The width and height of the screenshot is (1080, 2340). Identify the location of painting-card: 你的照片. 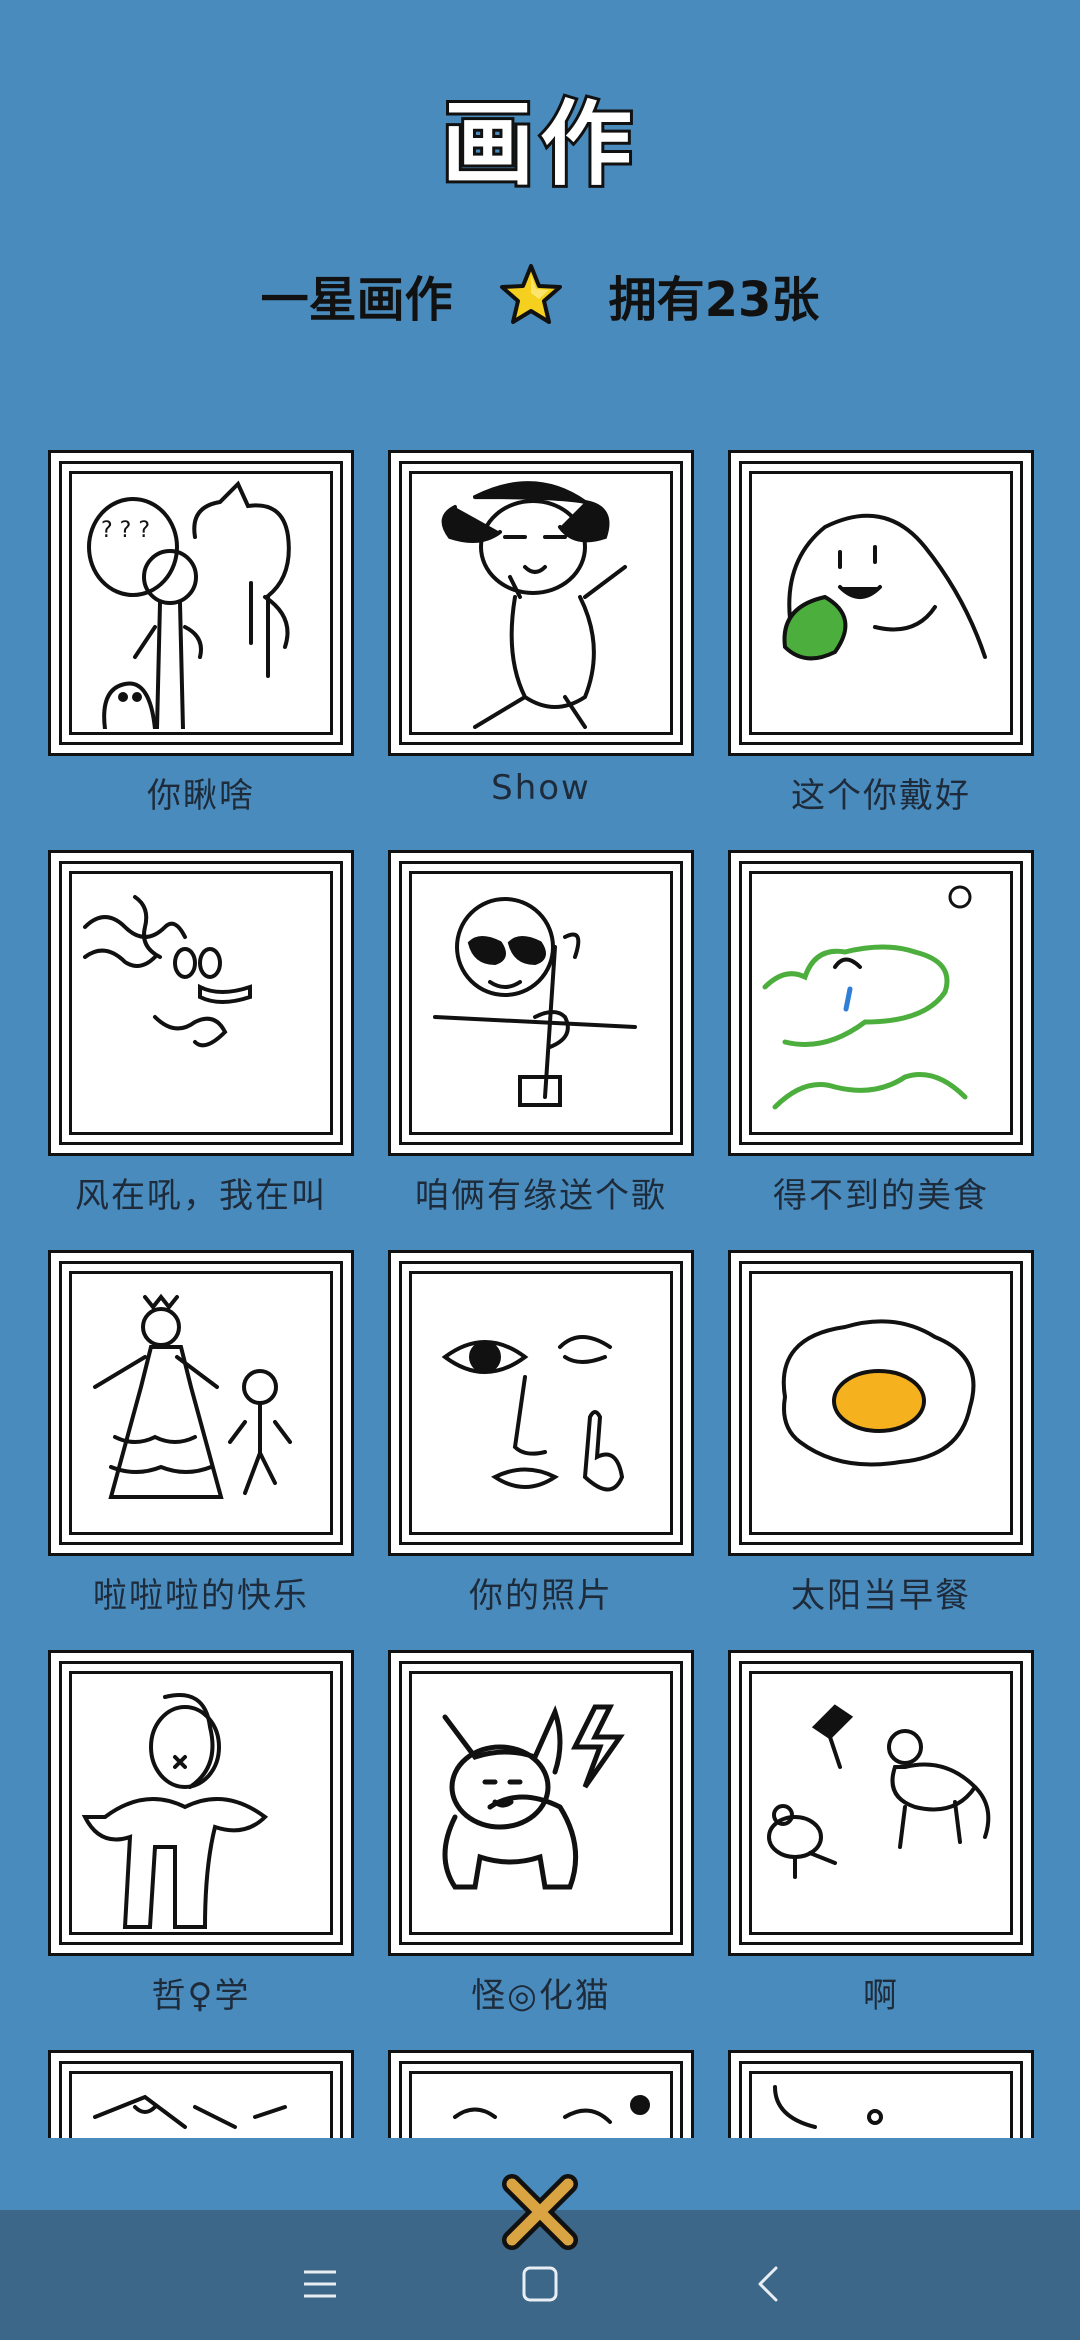
(541, 1433).